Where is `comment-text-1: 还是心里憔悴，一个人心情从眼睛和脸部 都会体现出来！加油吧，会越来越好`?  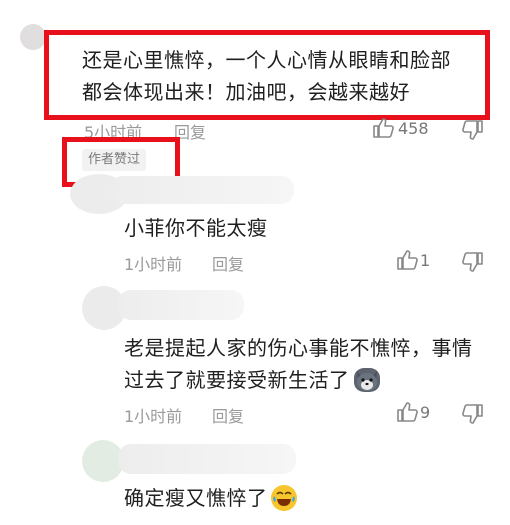
comment-text-1: 还是心里憔悴，一个人心情从眼睛和脸部 都会体现出来！加油吧，会越来越好 is located at coordinates (282, 76).